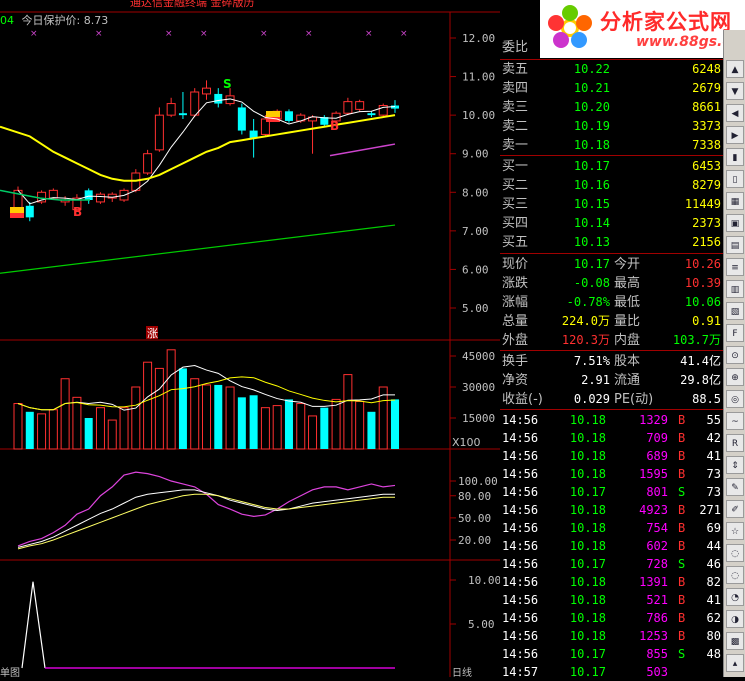 This screenshot has height=681, width=745. What do you see at coordinates (611, 283) in the screenshot?
I see `quote-stat-row: 涨跌 -0.08 最高 10.39` at bounding box center [611, 283].